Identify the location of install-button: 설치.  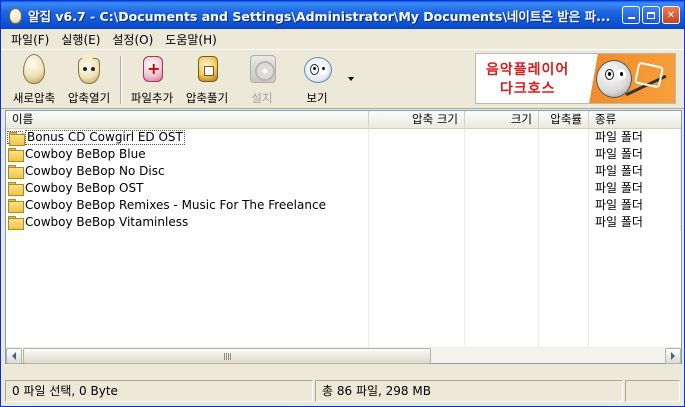
(262, 80).